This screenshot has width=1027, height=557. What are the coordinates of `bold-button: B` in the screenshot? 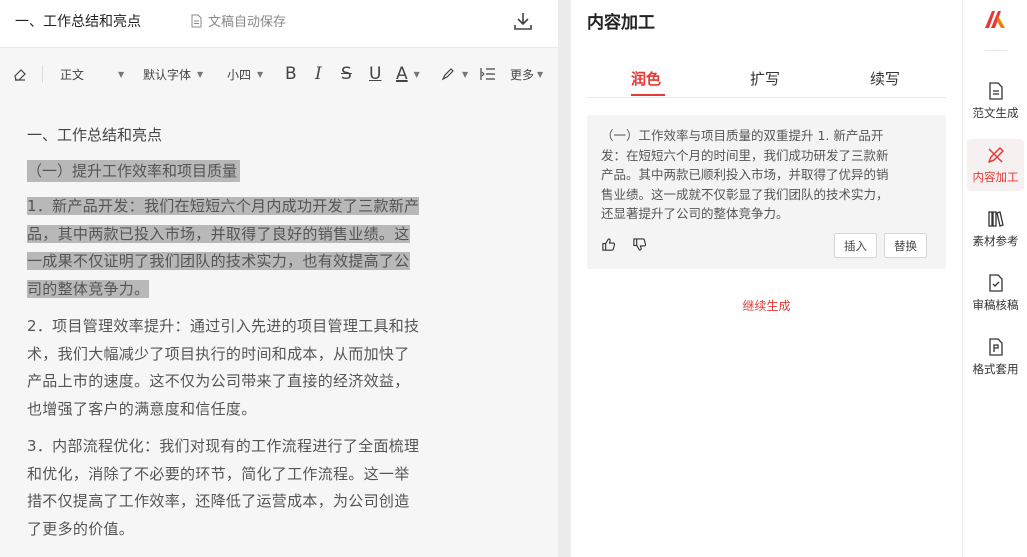 It's located at (291, 74).